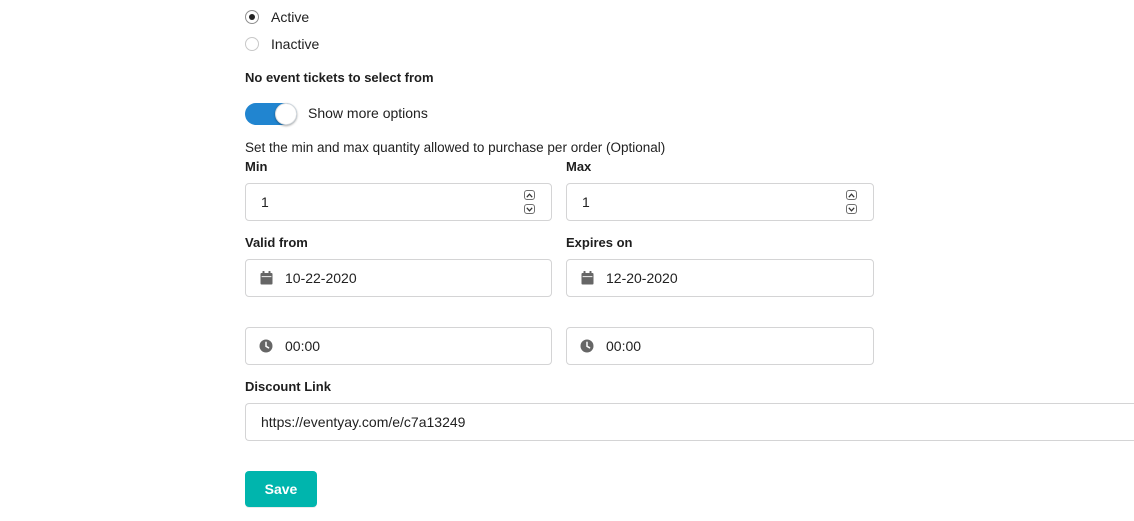 Image resolution: width=1134 pixels, height=521 pixels. Describe the element at coordinates (256, 166) in the screenshot. I see `min-label: Min` at that location.